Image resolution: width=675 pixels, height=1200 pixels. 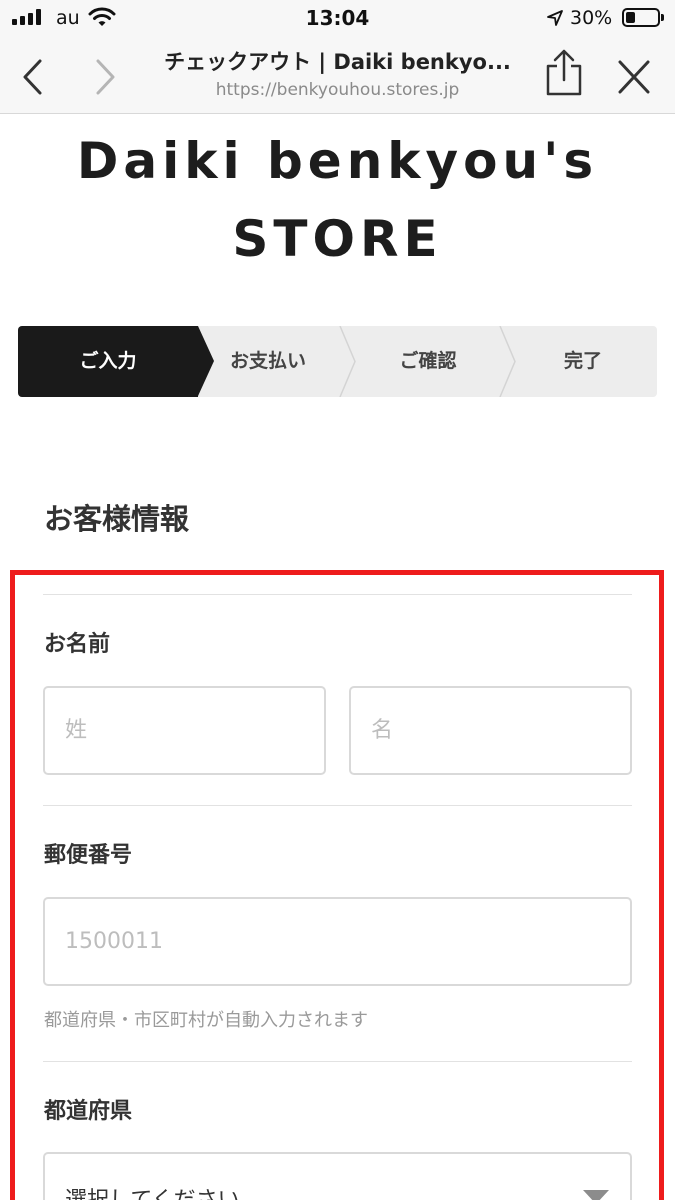 I want to click on prefecture-select: 選択してください, so click(x=337, y=1176).